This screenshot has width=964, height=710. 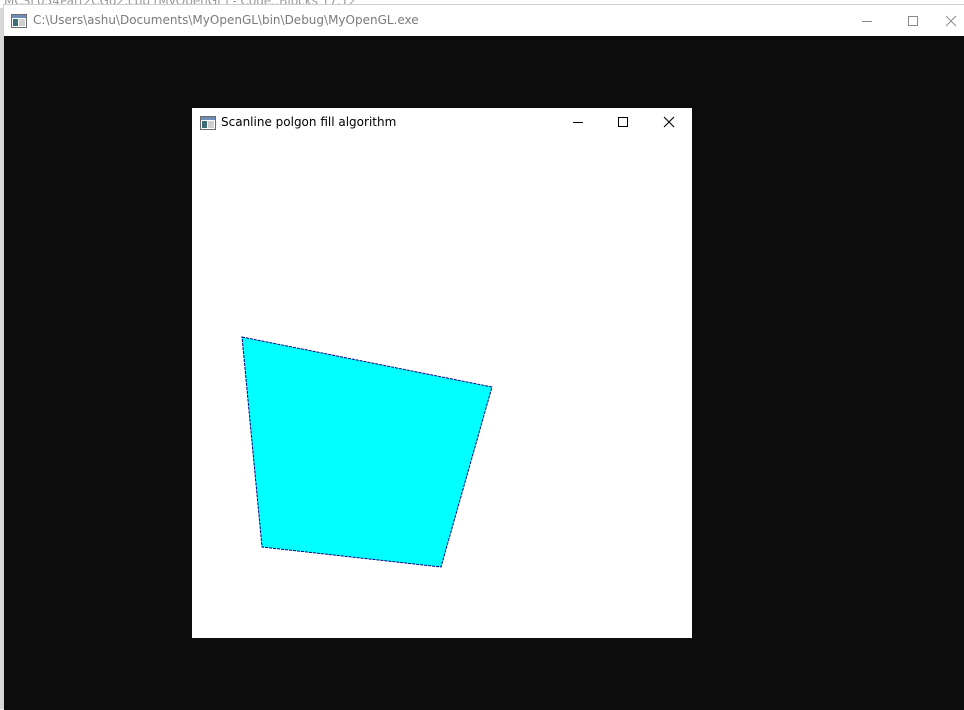 I want to click on gl-minimize-button, so click(x=578, y=122).